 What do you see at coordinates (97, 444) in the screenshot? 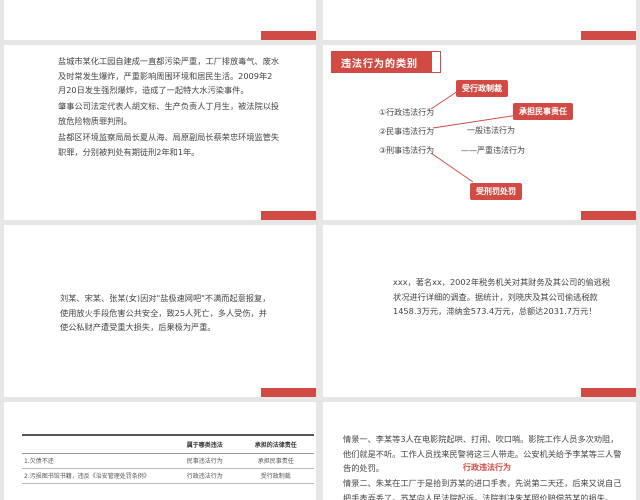
I see `table-header` at bounding box center [97, 444].